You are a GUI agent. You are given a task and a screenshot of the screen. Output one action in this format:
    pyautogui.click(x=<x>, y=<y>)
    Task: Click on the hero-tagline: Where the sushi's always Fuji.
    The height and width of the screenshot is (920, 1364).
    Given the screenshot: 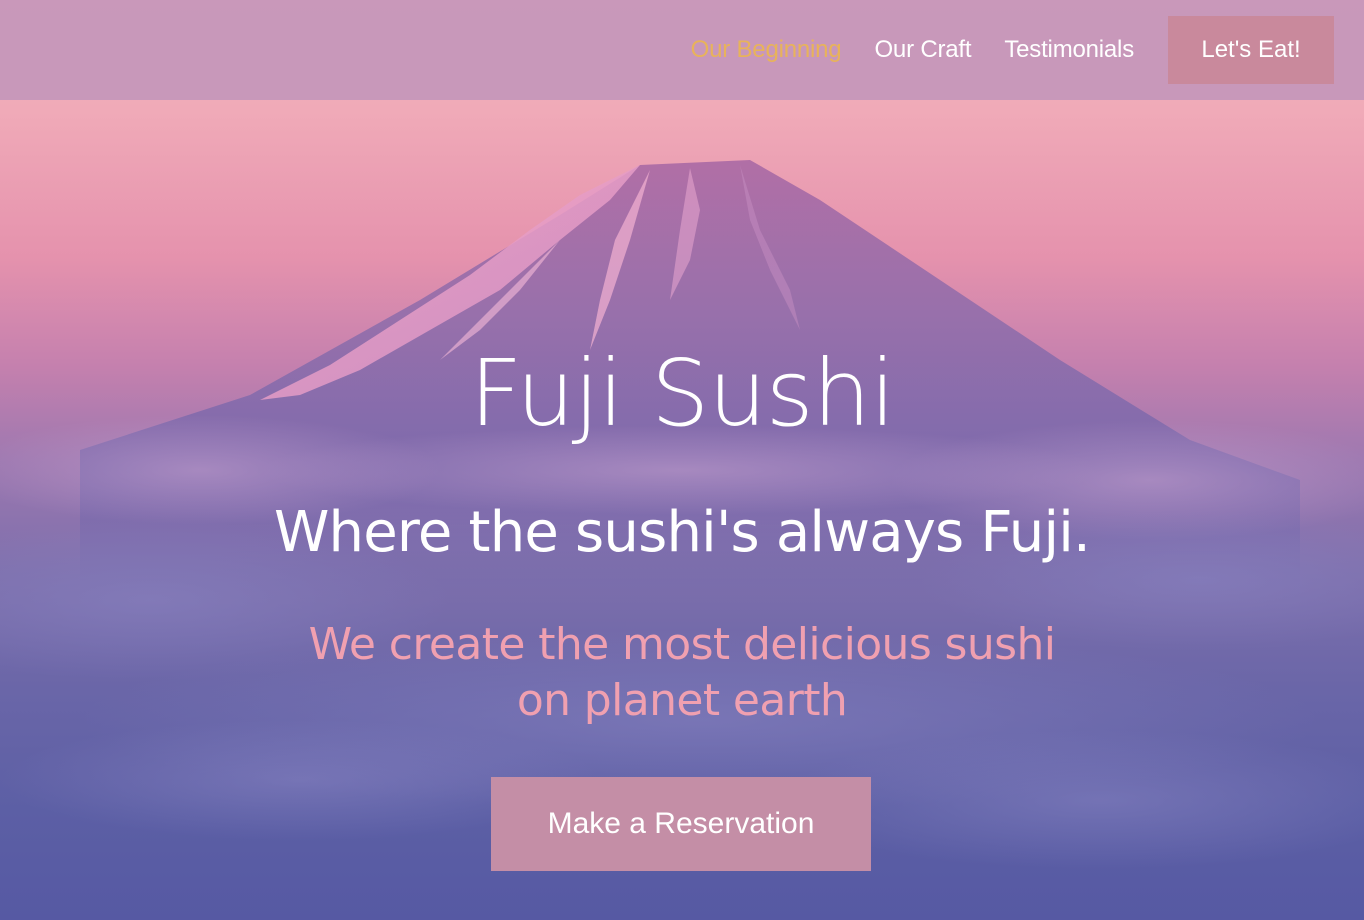 What is the action you would take?
    pyautogui.click(x=682, y=532)
    